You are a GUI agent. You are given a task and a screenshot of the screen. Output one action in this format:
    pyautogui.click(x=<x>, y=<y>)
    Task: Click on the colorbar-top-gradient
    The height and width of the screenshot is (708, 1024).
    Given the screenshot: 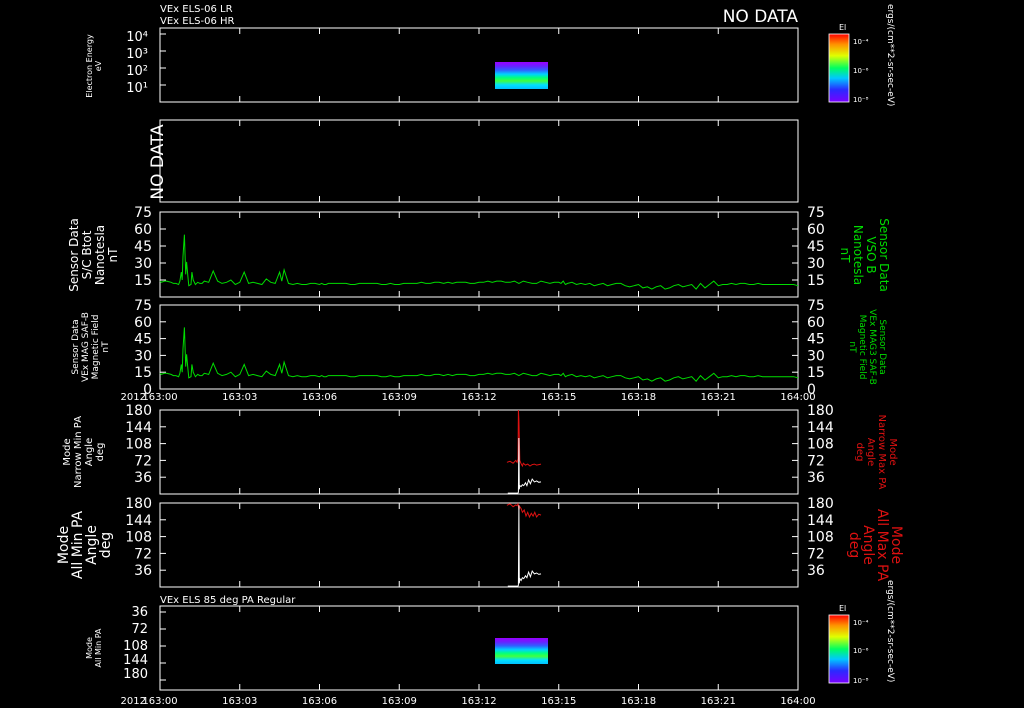 What is the action you would take?
    pyautogui.click(x=839, y=68)
    